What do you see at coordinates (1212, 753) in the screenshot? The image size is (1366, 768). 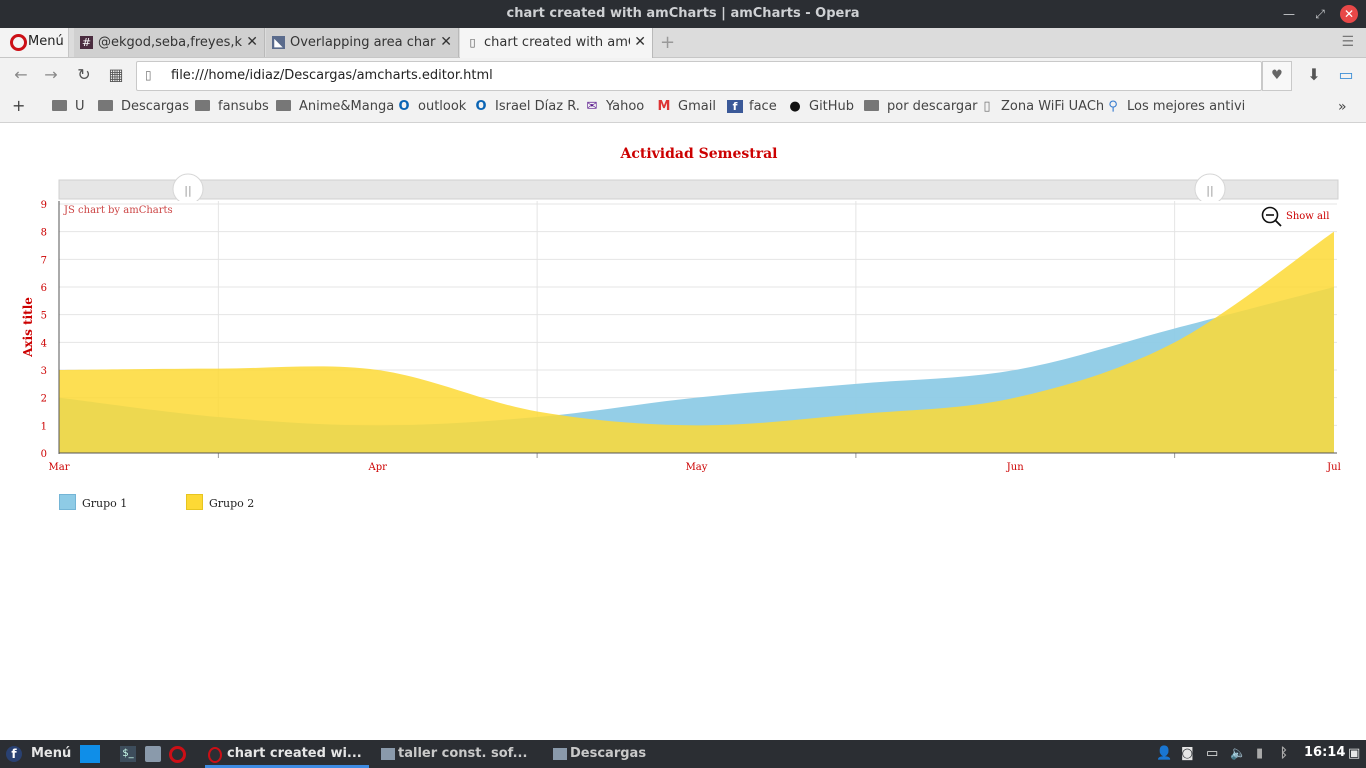 I see `display-icon: ▭` at bounding box center [1212, 753].